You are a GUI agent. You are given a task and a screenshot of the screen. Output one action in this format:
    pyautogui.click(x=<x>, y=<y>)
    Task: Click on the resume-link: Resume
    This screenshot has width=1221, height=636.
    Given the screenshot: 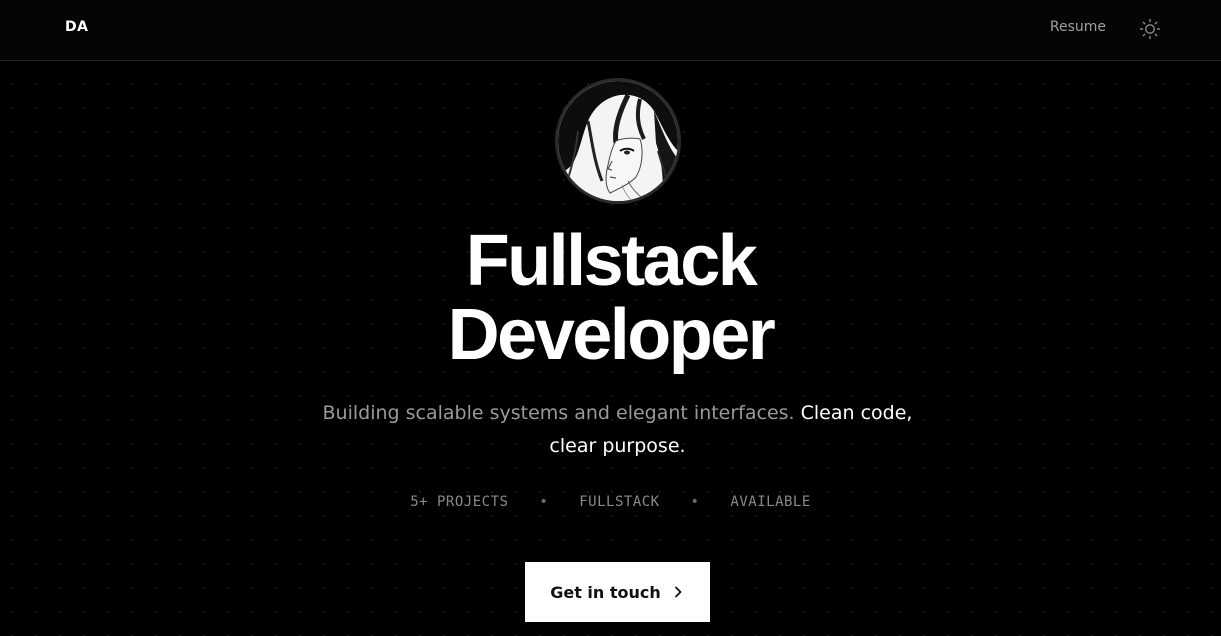 What is the action you would take?
    pyautogui.click(x=1078, y=27)
    